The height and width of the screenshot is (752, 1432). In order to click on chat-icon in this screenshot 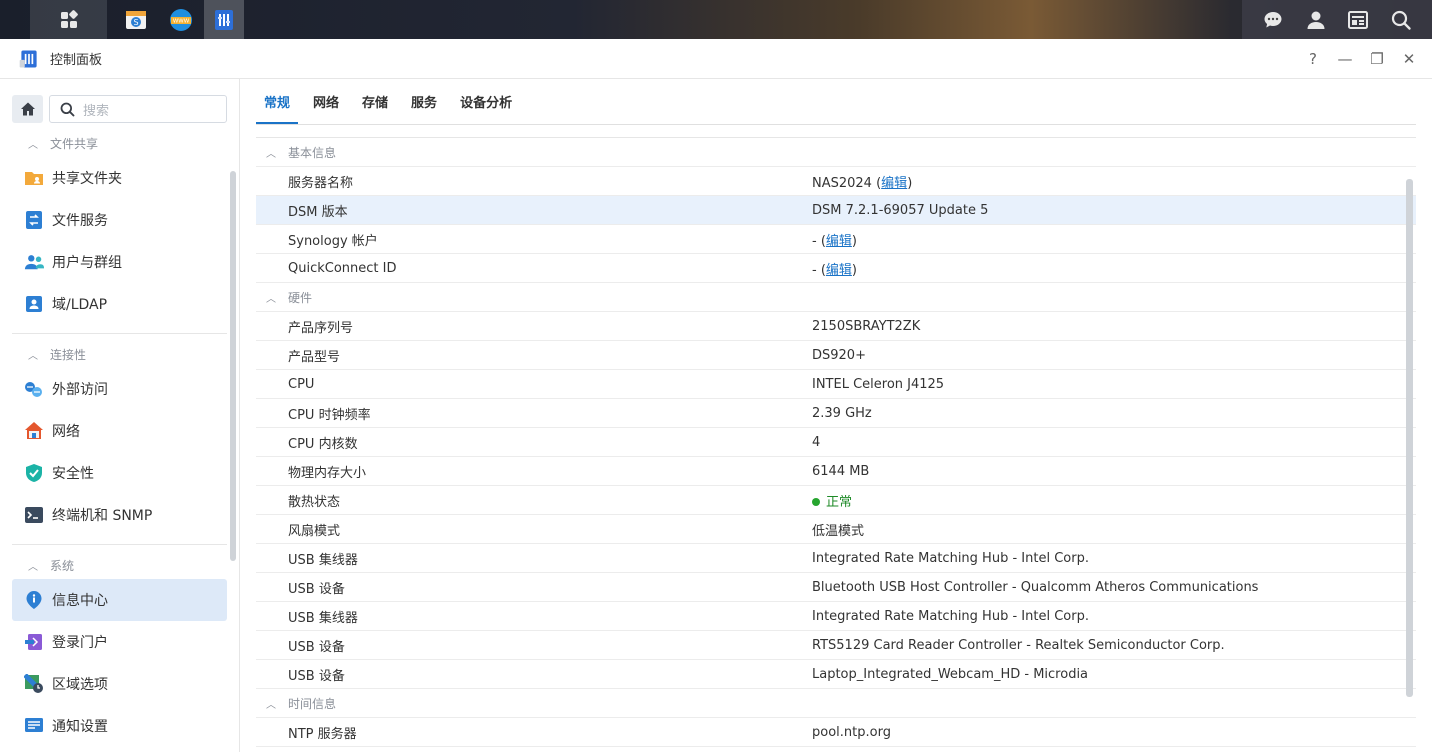, I will do `click(1273, 20)`.